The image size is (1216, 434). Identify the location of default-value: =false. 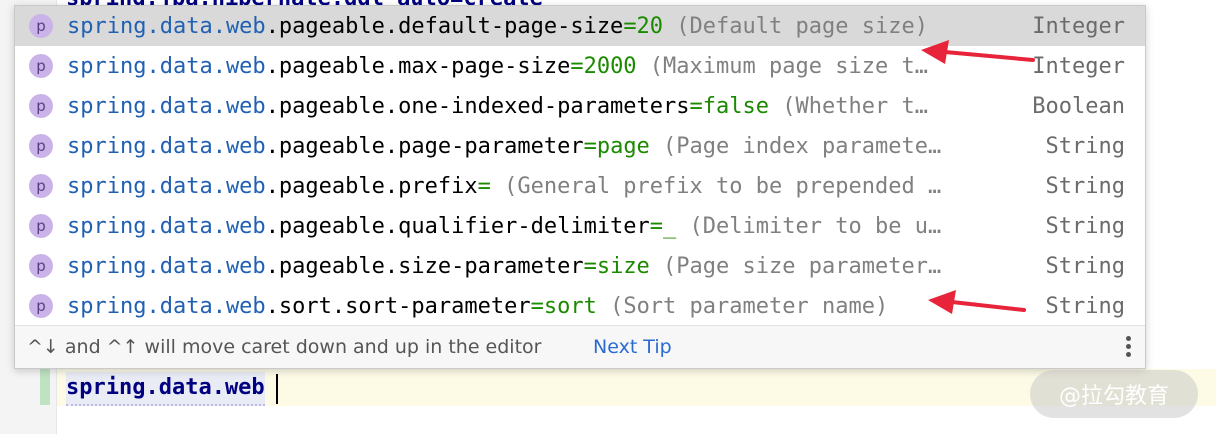
(729, 106).